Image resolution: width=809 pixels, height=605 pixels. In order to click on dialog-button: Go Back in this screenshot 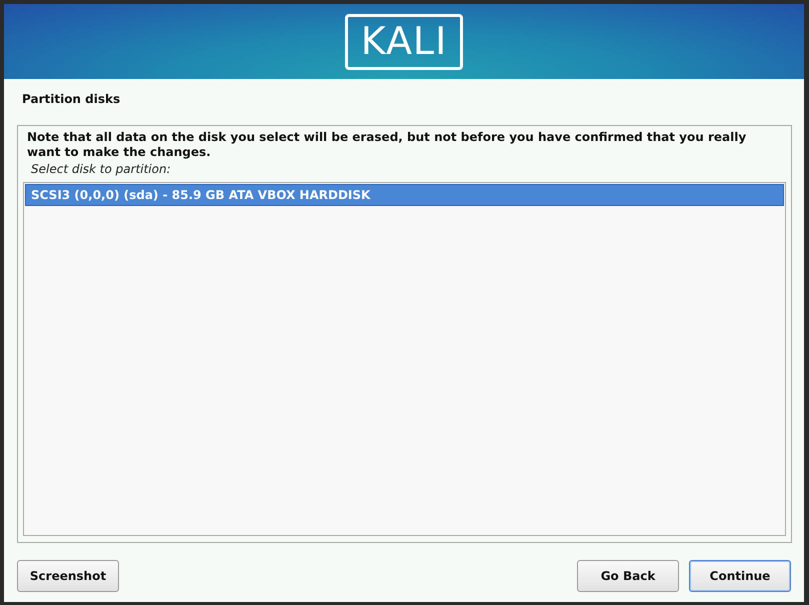, I will do `click(628, 576)`.